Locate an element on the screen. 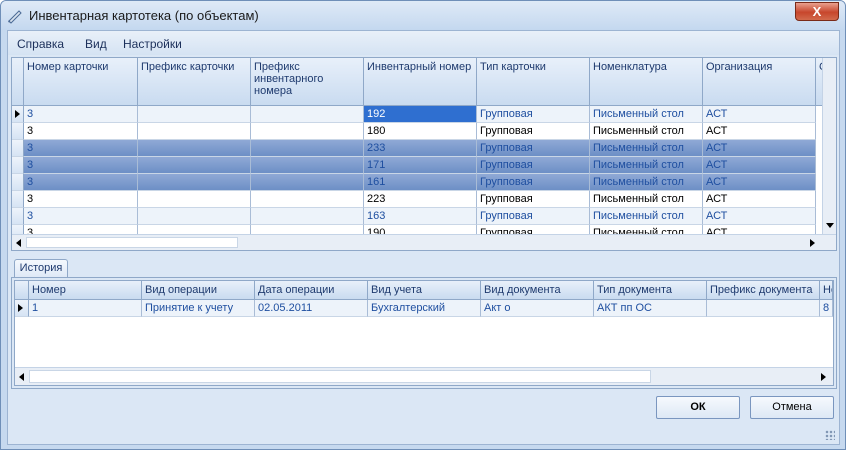  history-column-header-accounting: Вид учета is located at coordinates (424, 290).